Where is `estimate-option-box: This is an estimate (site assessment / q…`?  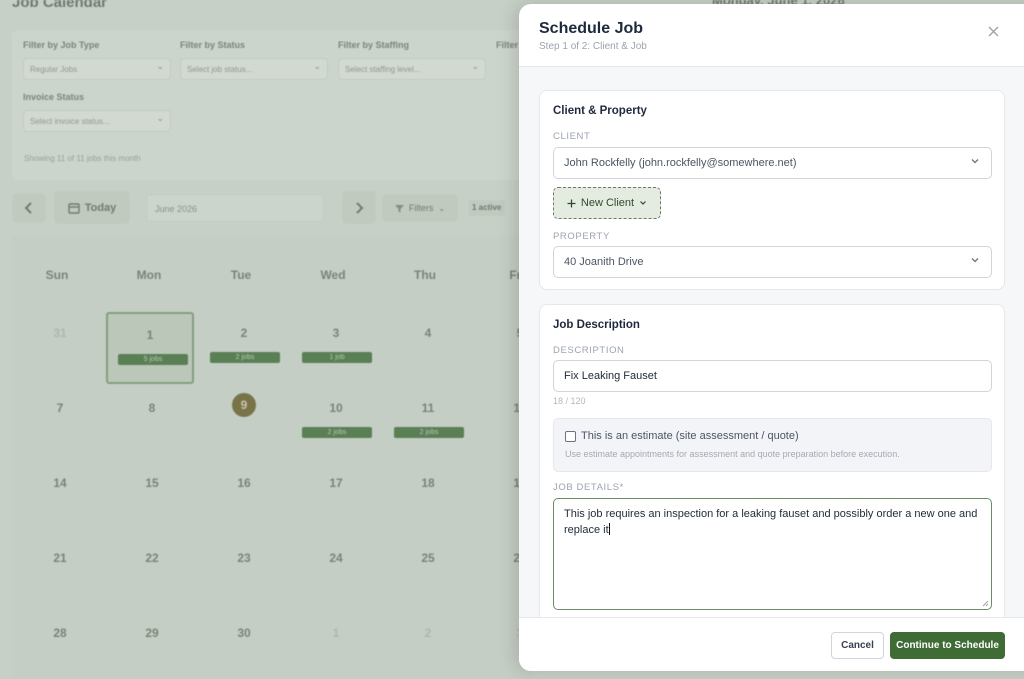
estimate-option-box: This is an estimate (site assessment / q… is located at coordinates (772, 445).